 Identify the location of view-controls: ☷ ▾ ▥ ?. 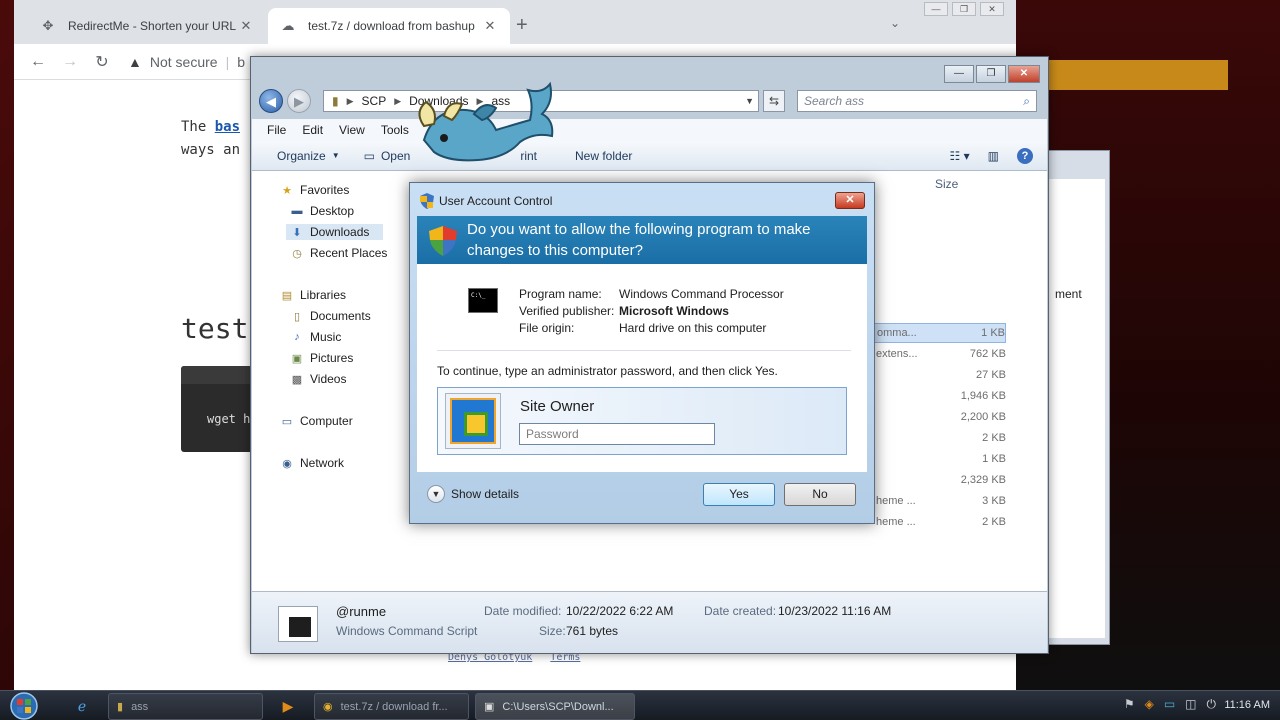
(991, 155).